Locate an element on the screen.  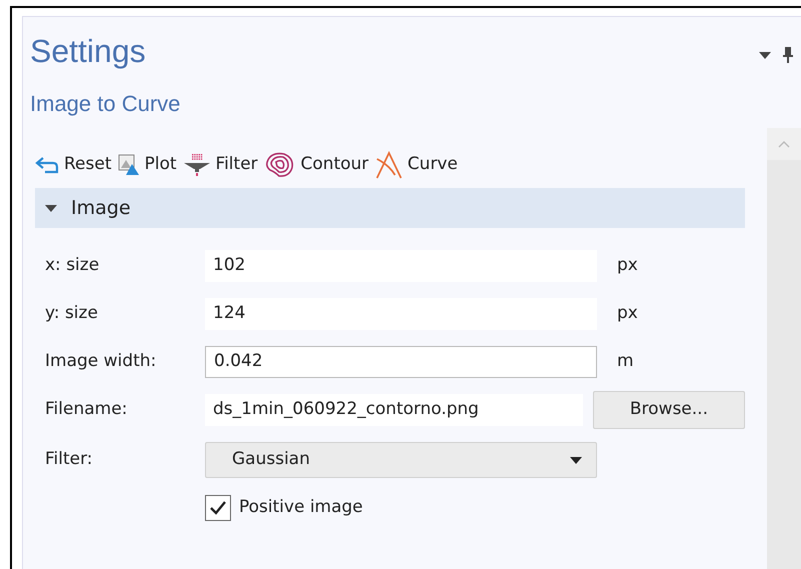
field-label: y: size is located at coordinates (72, 314).